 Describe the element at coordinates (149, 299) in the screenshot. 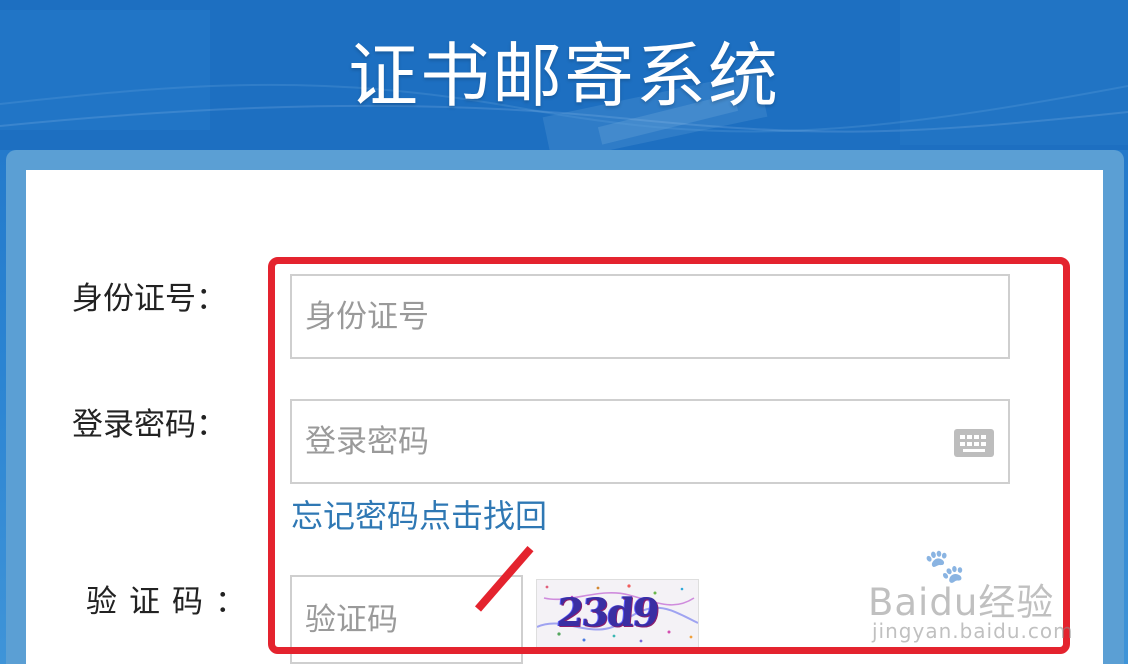

I see `id-number-label: 身份证号：` at that location.